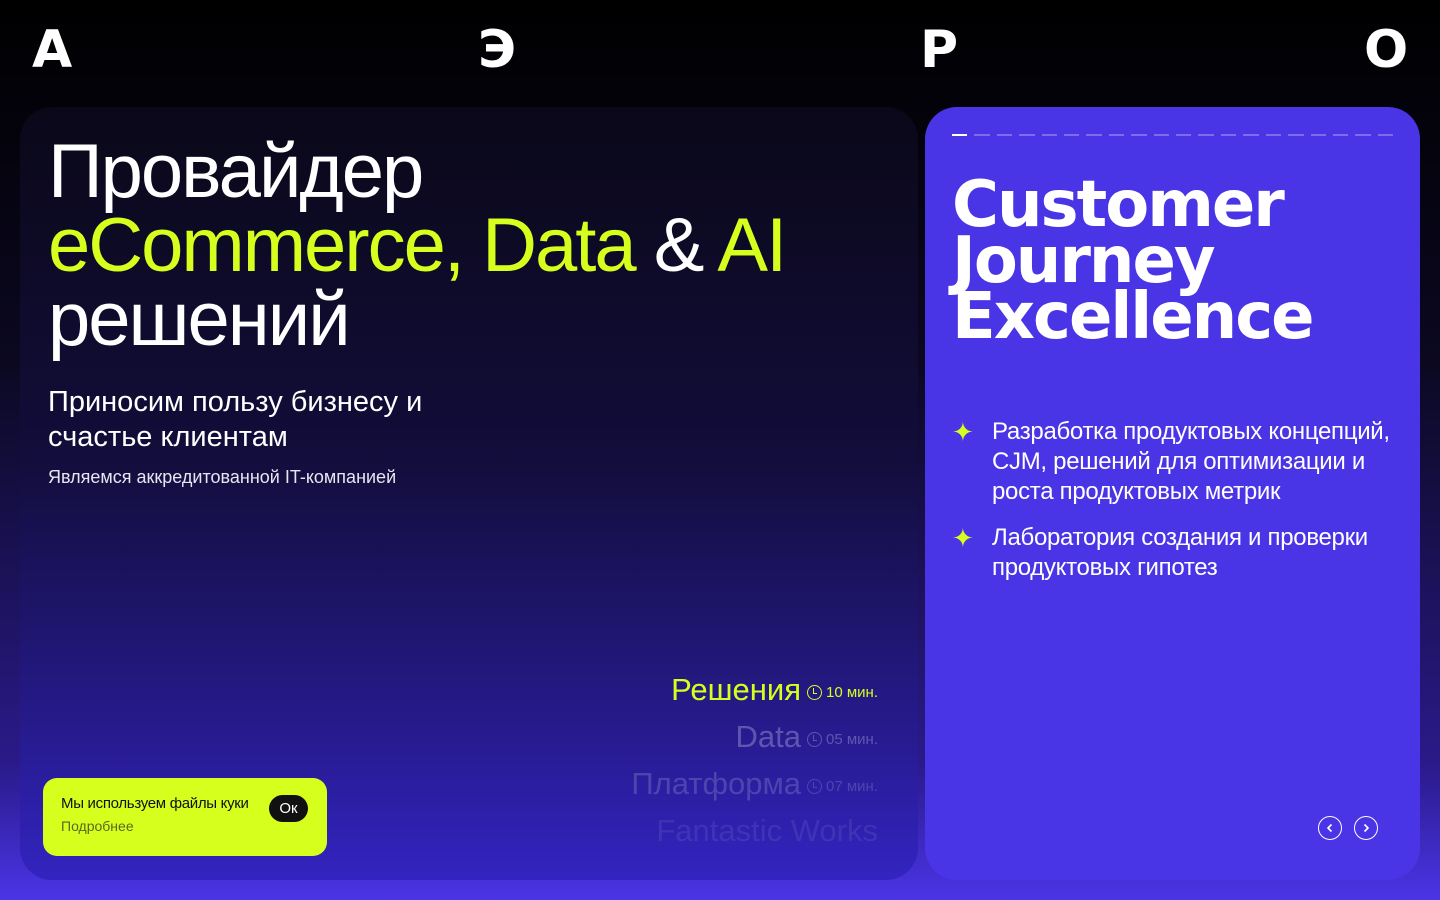  I want to click on headline-line-1: Провайдер, so click(236, 171).